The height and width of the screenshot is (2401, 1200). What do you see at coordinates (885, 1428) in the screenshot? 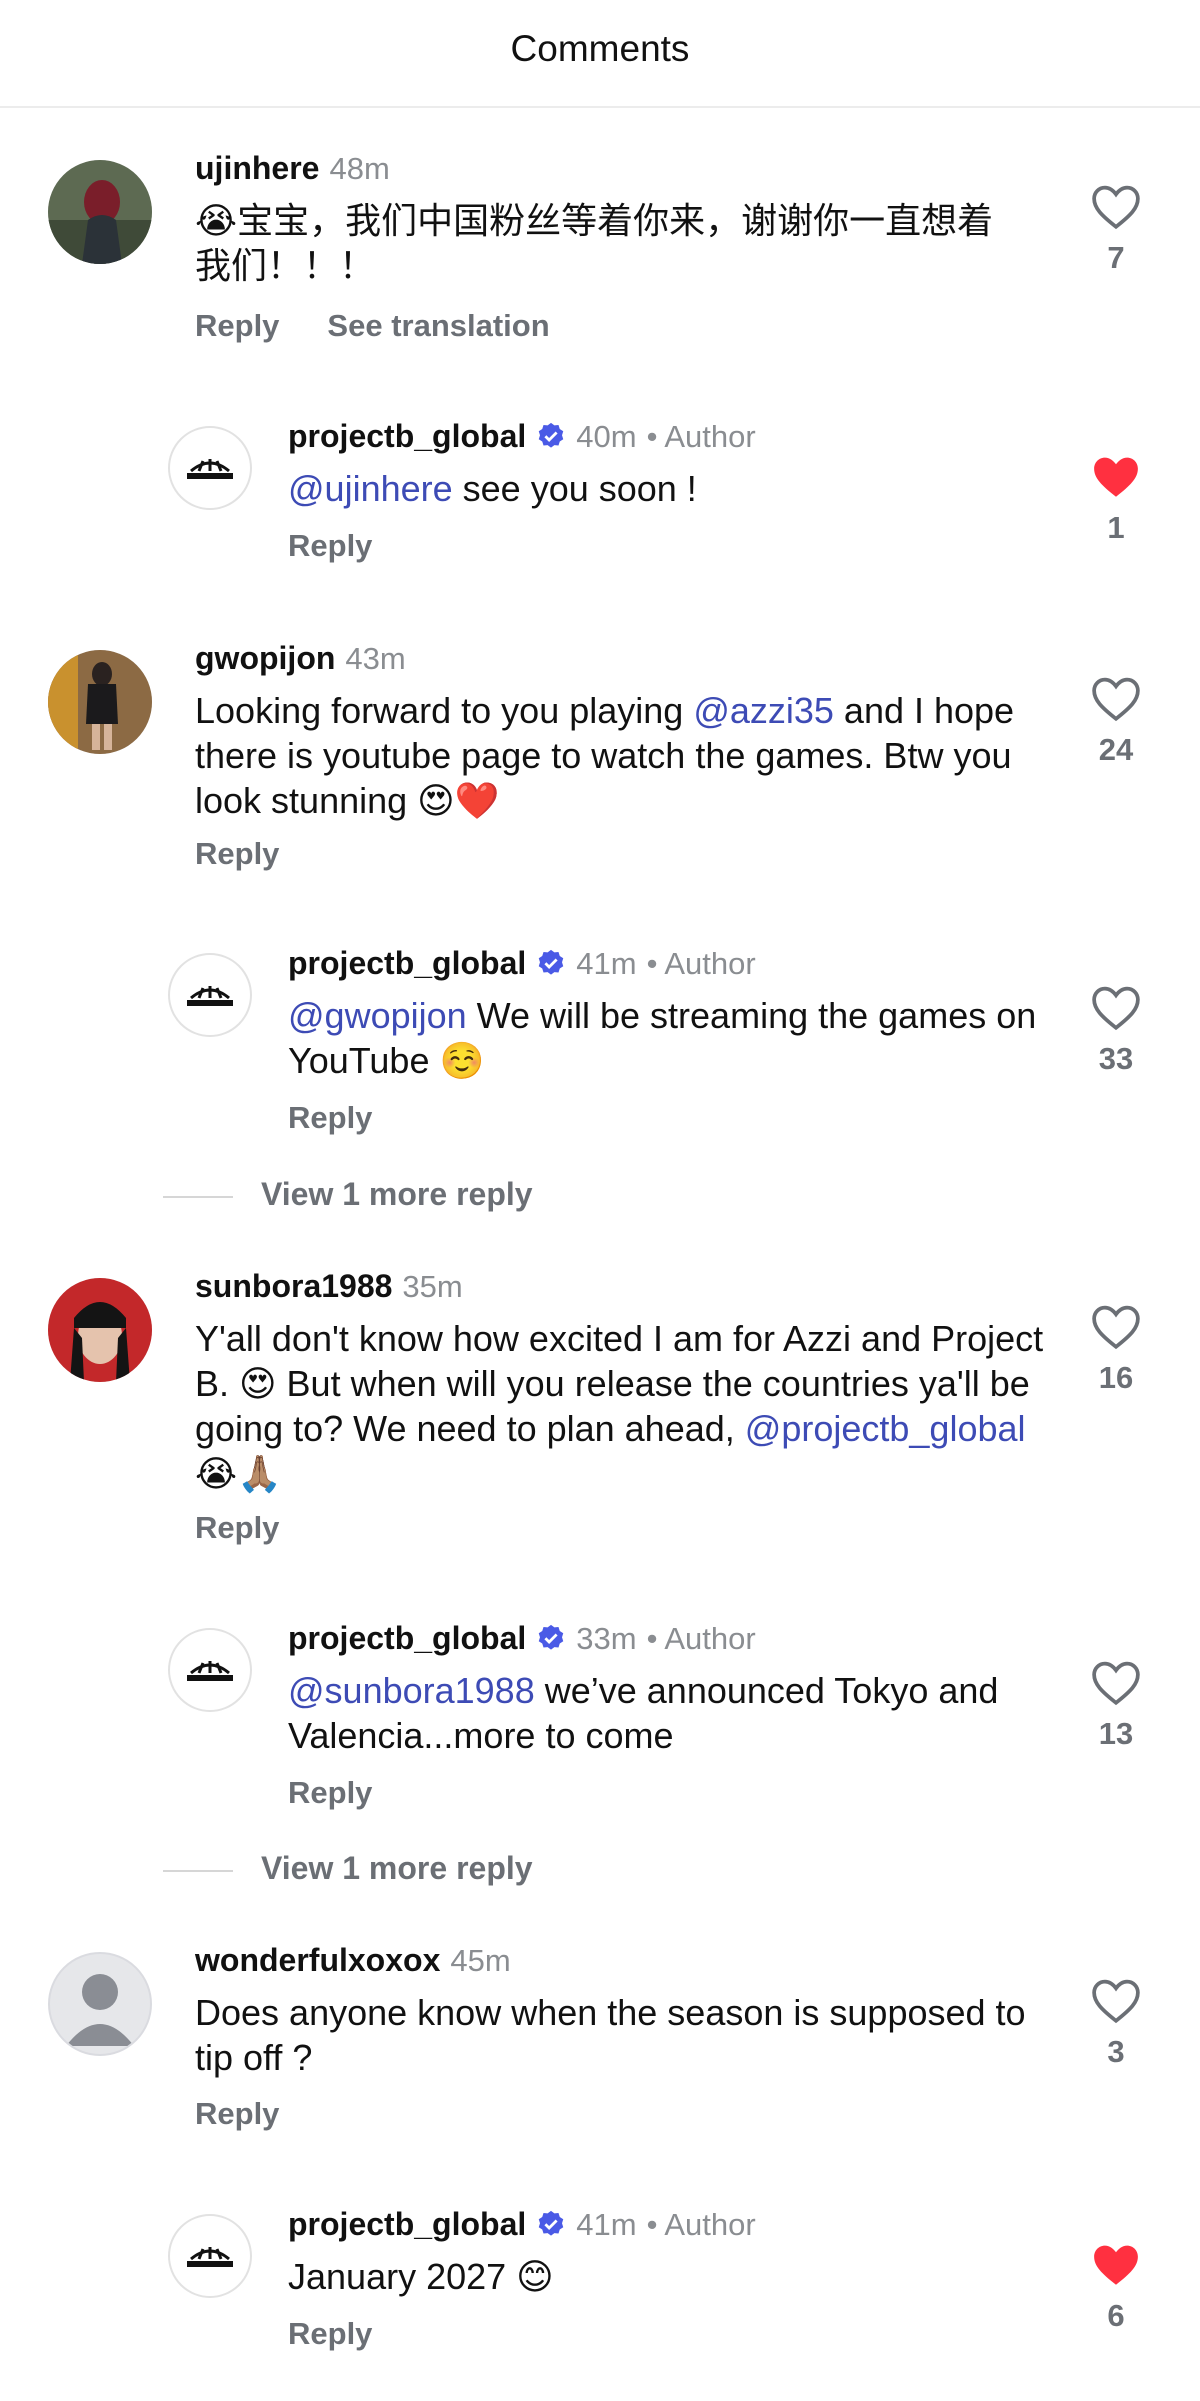
I see `mention-link: @projectb_global` at bounding box center [885, 1428].